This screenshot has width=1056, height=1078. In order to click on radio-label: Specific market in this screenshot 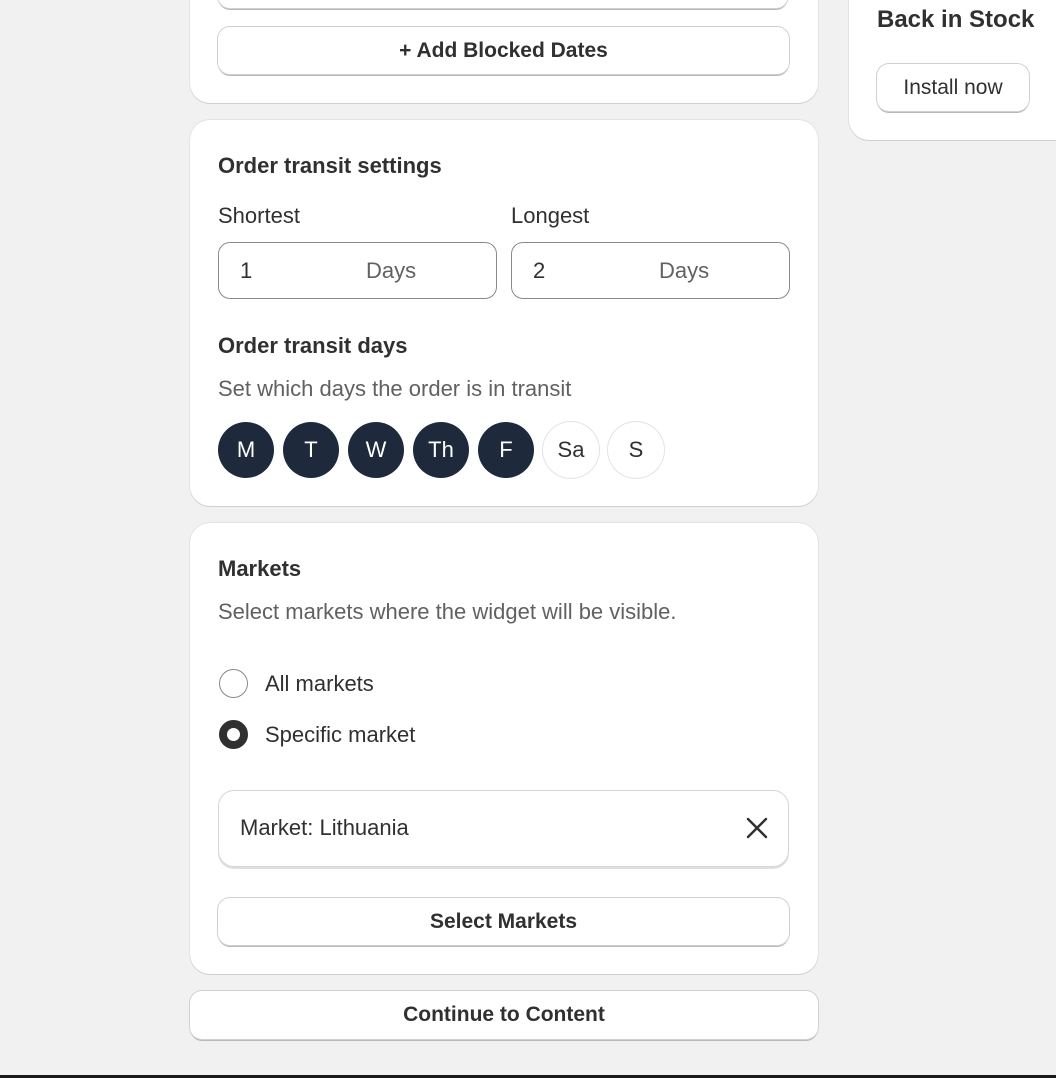, I will do `click(340, 734)`.